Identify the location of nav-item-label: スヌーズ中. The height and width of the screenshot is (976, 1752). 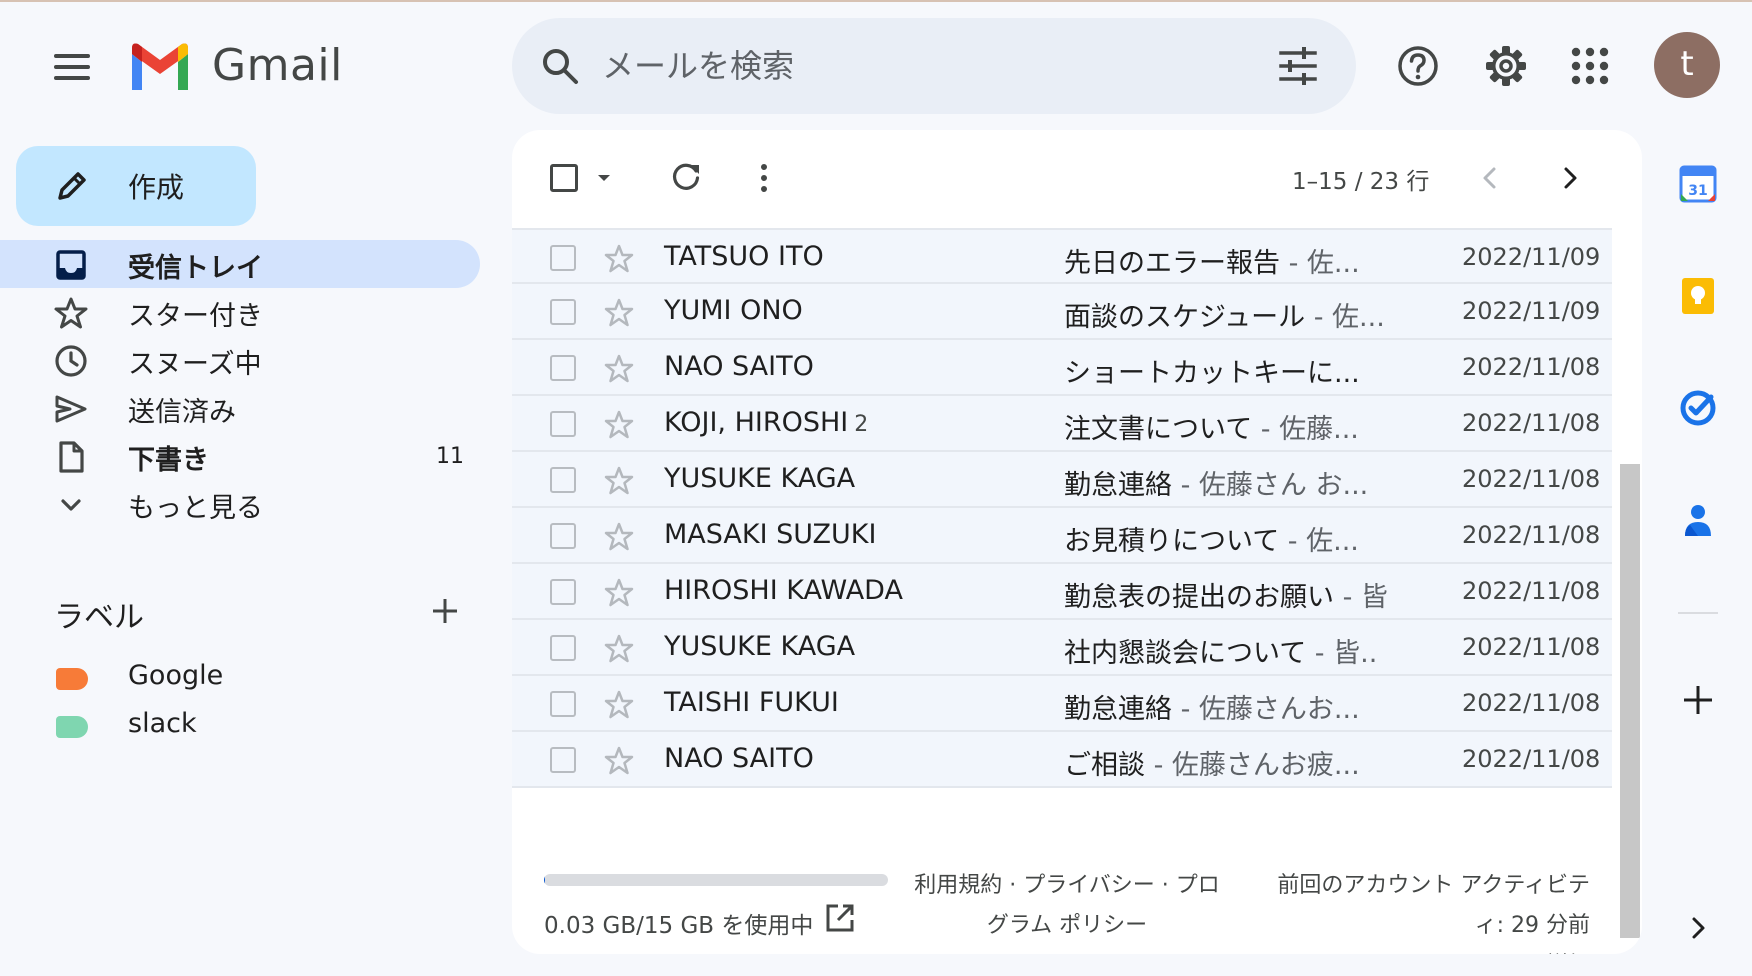
(195, 364).